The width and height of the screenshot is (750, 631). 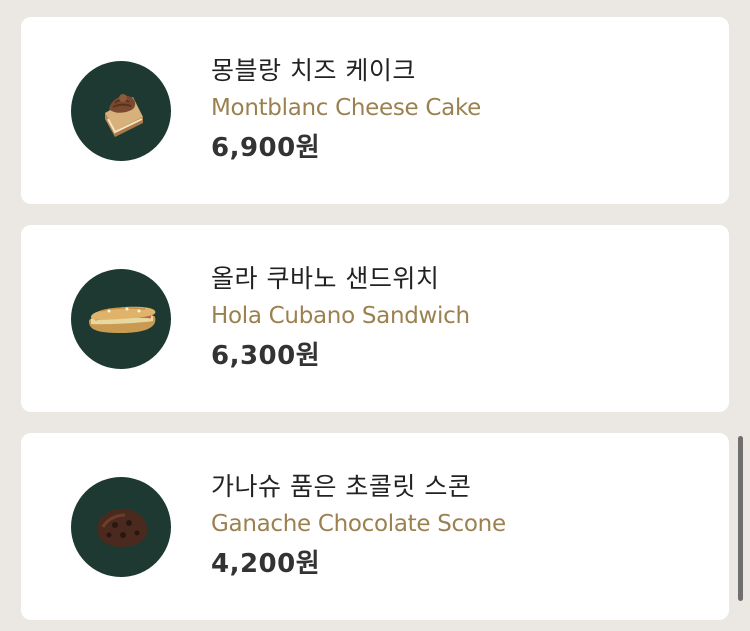 I want to click on product-texts: 올라 쿠바노 샌드위치 Hola Cubano Sandwich 6,300원, so click(x=340, y=318).